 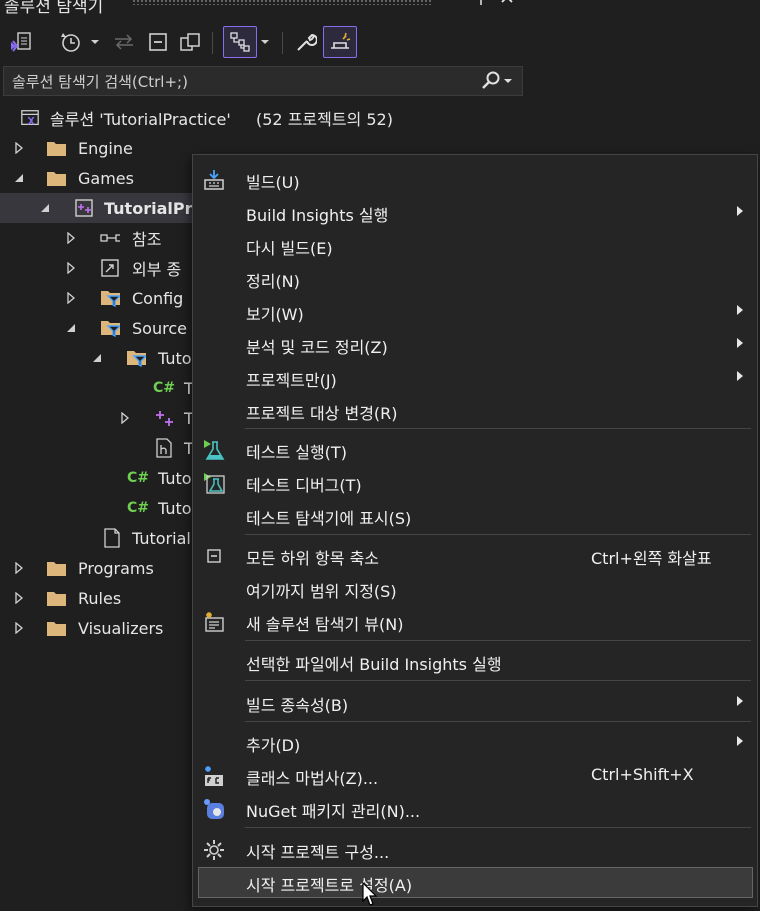 I want to click on menu-item-label: 빌드 종속성(B), so click(x=297, y=705).